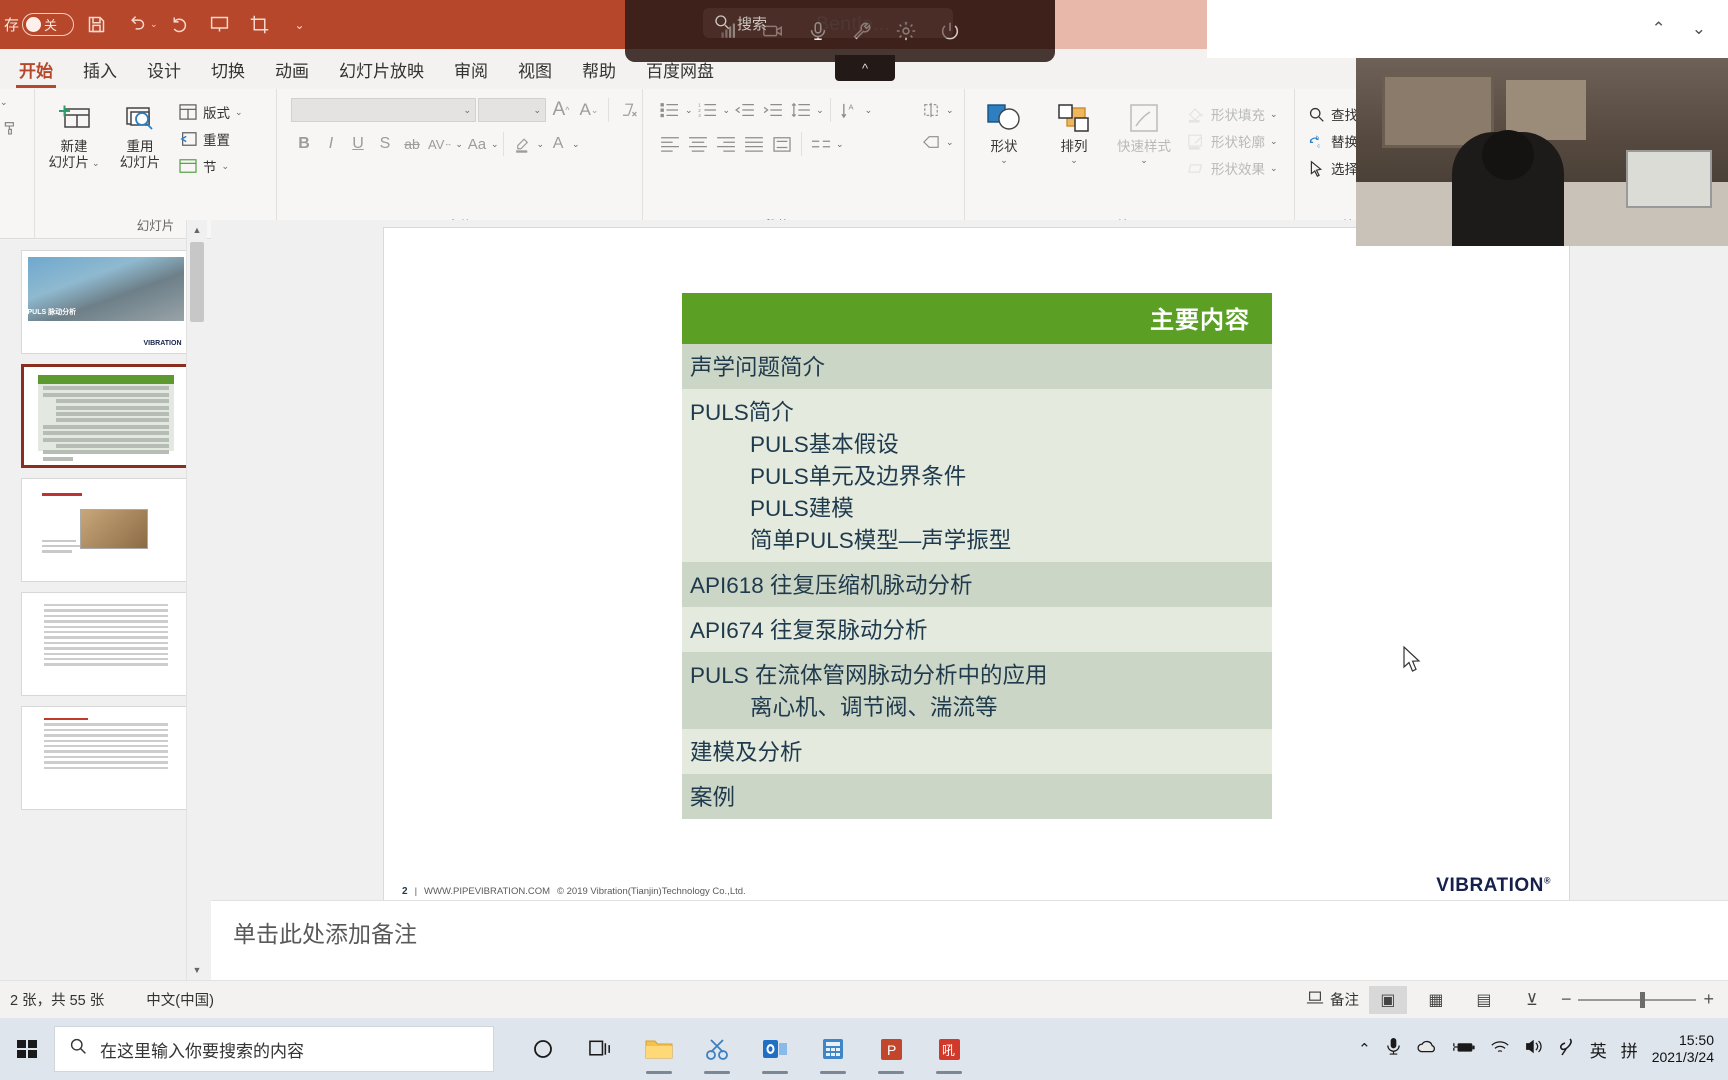 The image size is (1728, 1080). Describe the element at coordinates (1464, 1049) in the screenshot. I see `battery-icon` at that location.